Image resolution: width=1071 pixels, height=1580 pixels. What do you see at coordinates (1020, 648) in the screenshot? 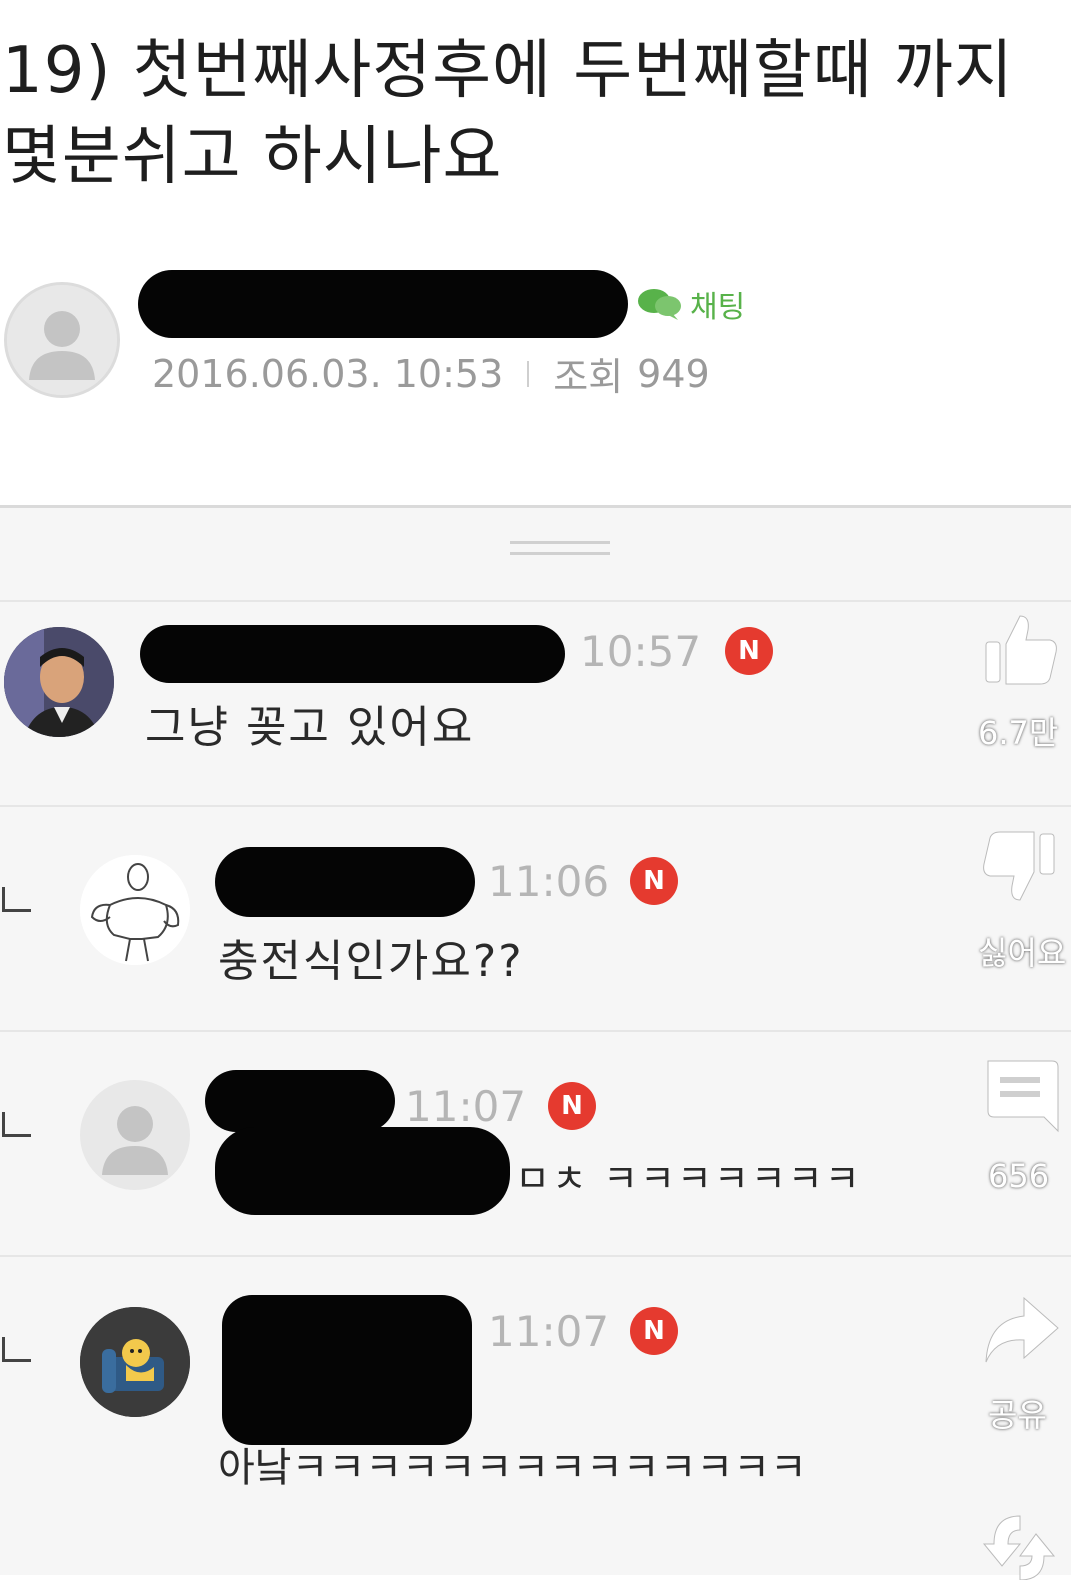
I see `thumbs-up-icon` at bounding box center [1020, 648].